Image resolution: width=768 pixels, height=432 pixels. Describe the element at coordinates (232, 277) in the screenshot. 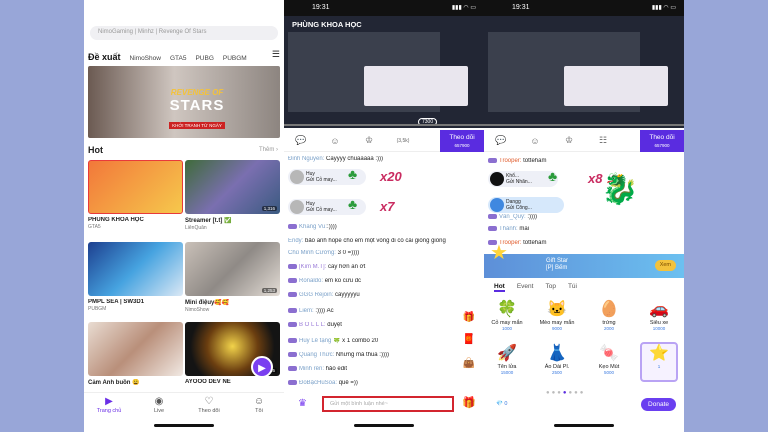

I see `stream-card: 1,253 Mini điệuy🥰🥰 NimoShow` at that location.